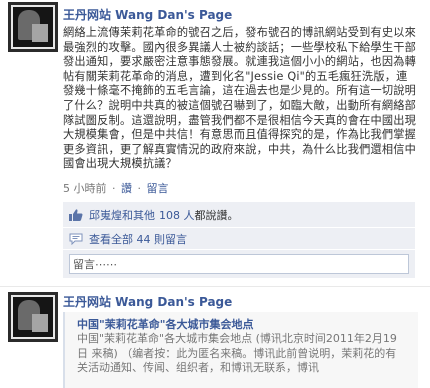 The image size is (430, 388). Describe the element at coordinates (76, 239) in the screenshot. I see `comment-bubble-icon` at that location.